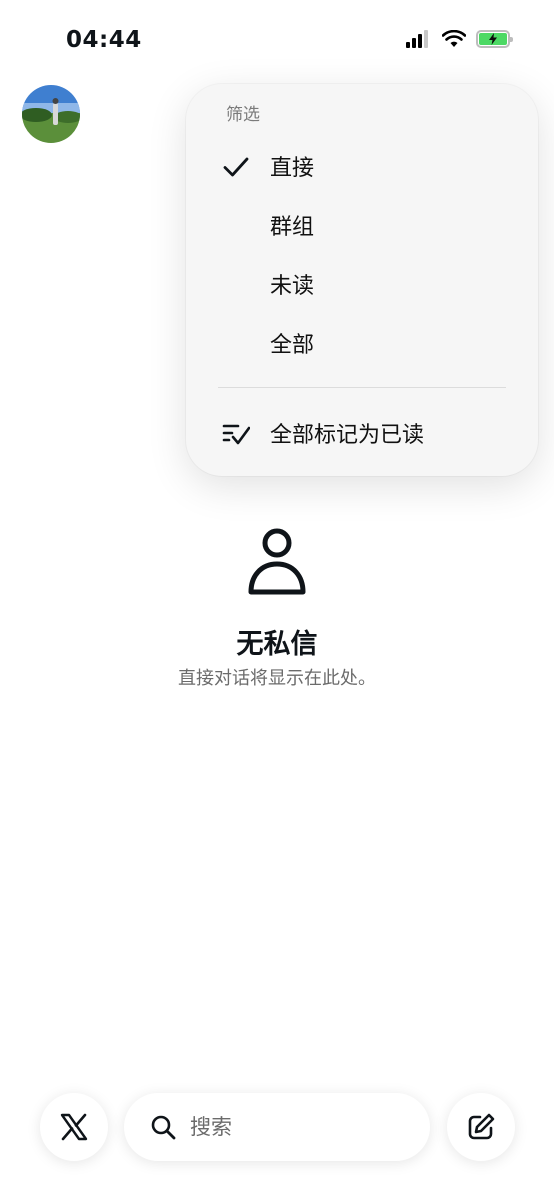 The image size is (554, 1200). I want to click on battery-charging-icon, so click(494, 39).